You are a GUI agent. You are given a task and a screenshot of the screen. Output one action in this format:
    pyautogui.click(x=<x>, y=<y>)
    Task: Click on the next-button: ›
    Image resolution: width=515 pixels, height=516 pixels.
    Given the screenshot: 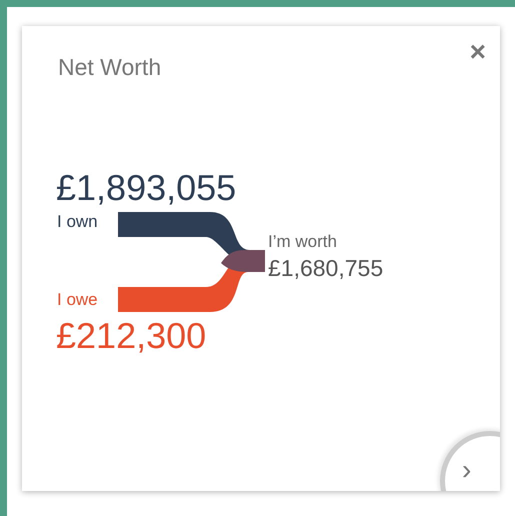 What is the action you would take?
    pyautogui.click(x=470, y=461)
    